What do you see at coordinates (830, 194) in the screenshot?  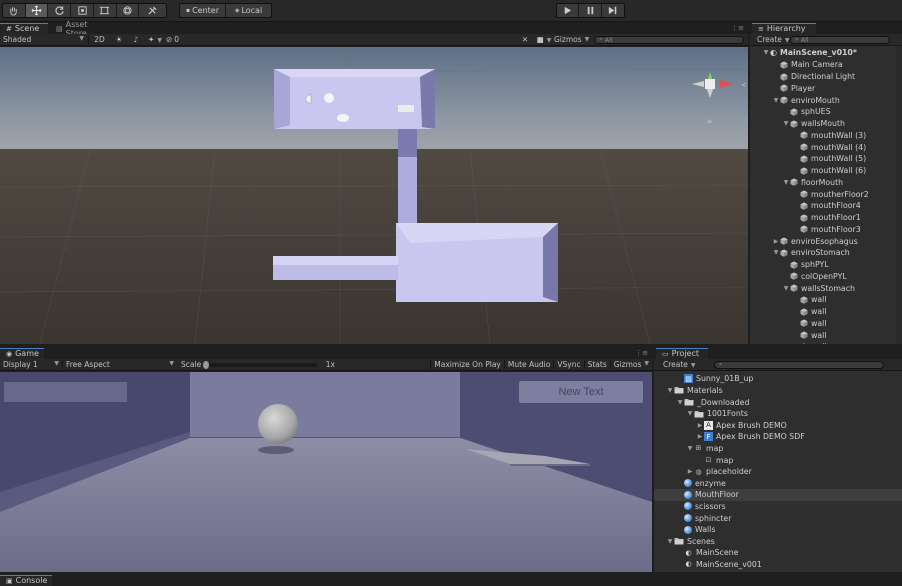 I see `hierarchy-item: moutherFloor2` at bounding box center [830, 194].